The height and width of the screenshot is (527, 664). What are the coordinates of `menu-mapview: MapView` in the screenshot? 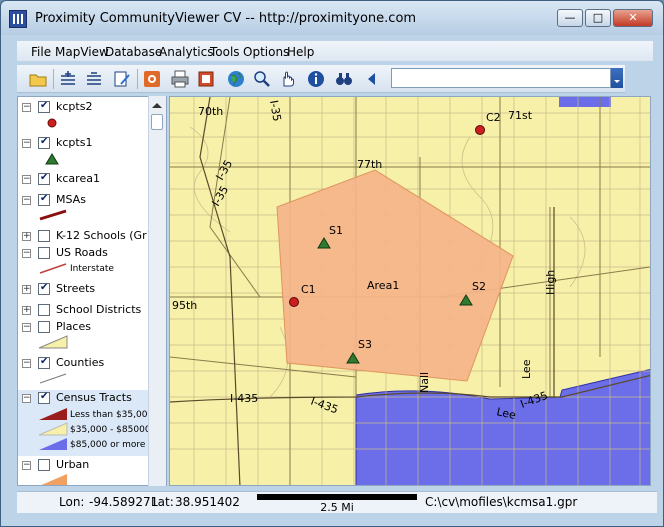 It's located at (82, 52).